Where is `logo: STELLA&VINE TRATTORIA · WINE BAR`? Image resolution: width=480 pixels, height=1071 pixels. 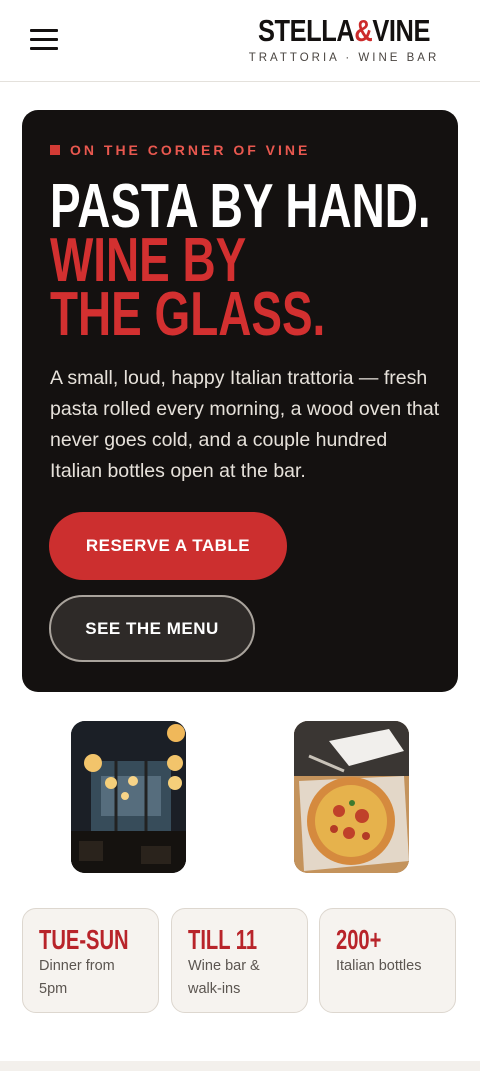
logo: STELLA&VINE TRATTORIA · WINE BAR is located at coordinates (344, 39).